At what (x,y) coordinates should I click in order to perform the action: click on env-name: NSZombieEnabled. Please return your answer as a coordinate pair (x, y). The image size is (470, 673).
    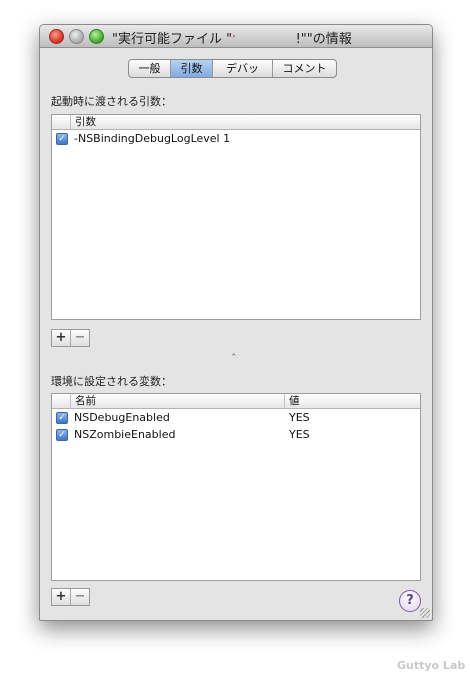
    Looking at the image, I should click on (124, 434).